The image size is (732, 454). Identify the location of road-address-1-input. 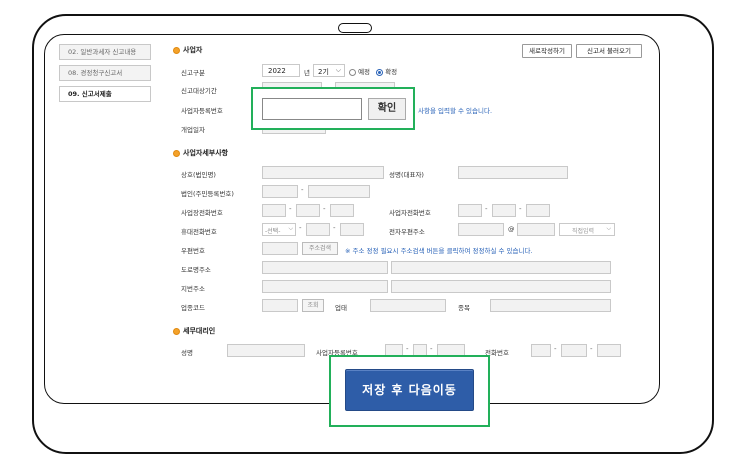
(325, 267).